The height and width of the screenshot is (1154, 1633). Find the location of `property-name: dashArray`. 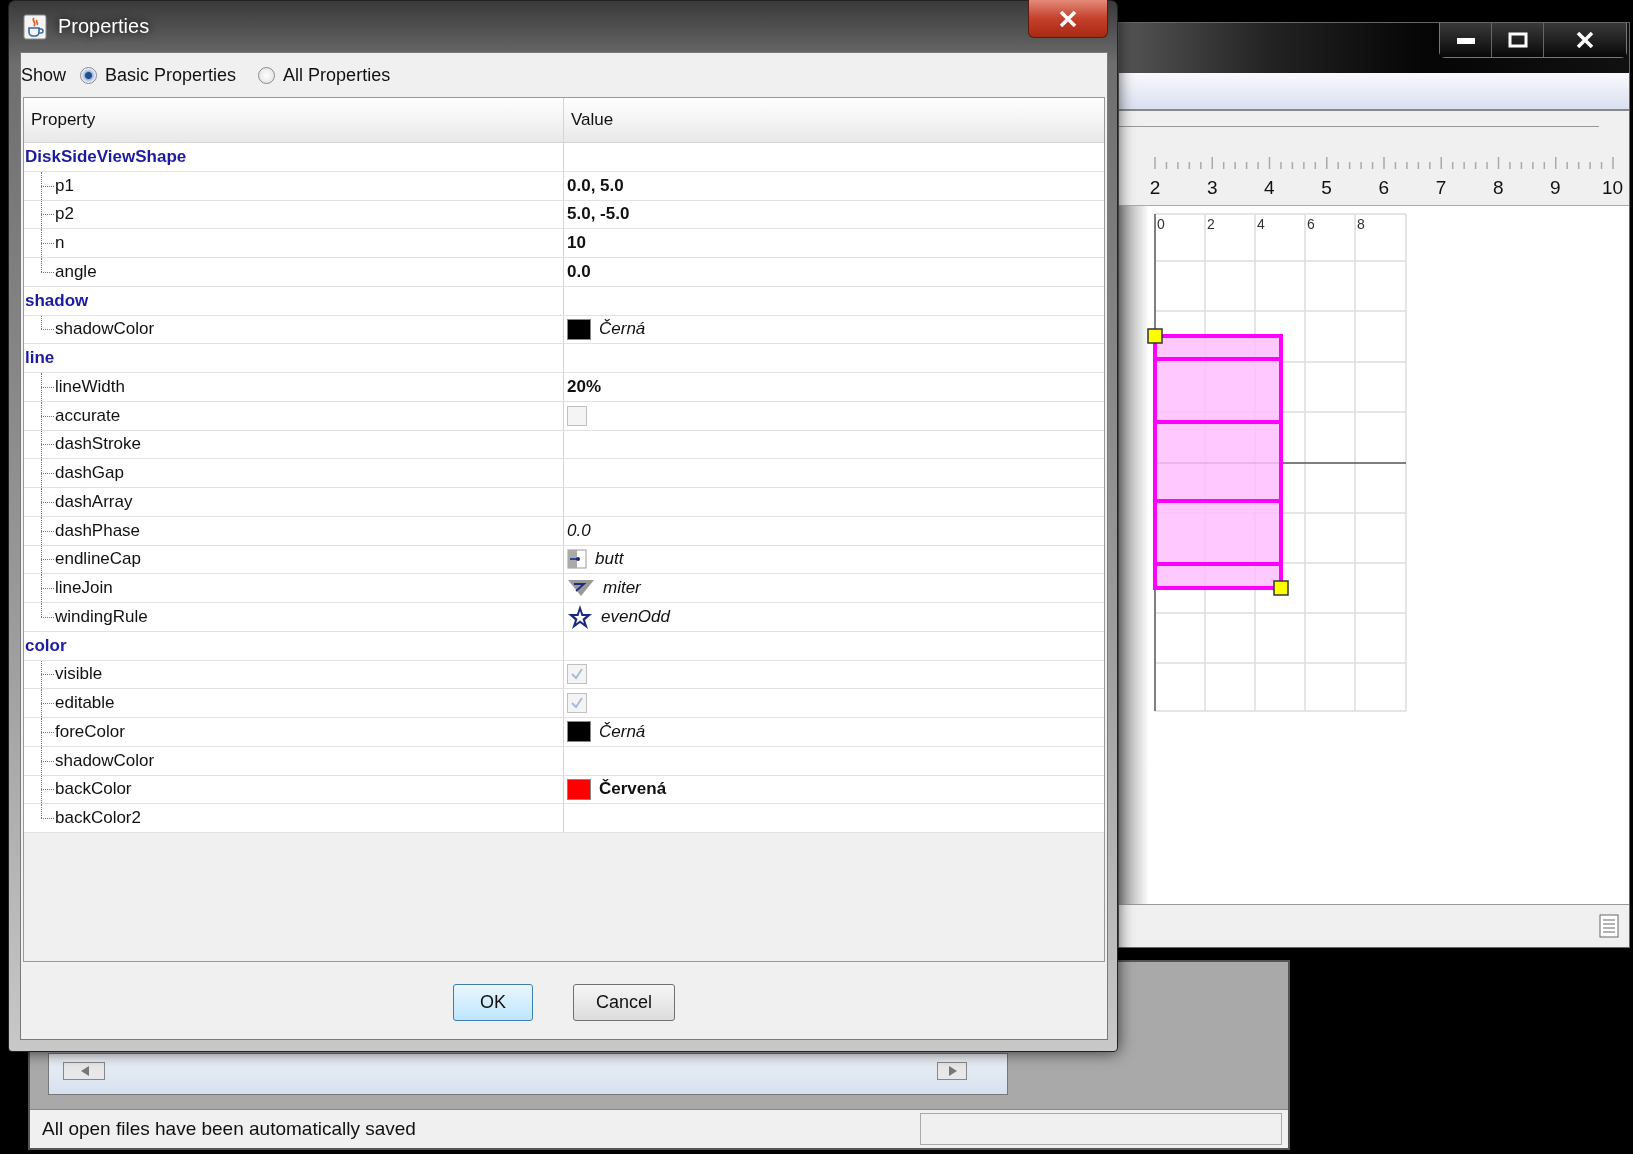

property-name: dashArray is located at coordinates (94, 501).